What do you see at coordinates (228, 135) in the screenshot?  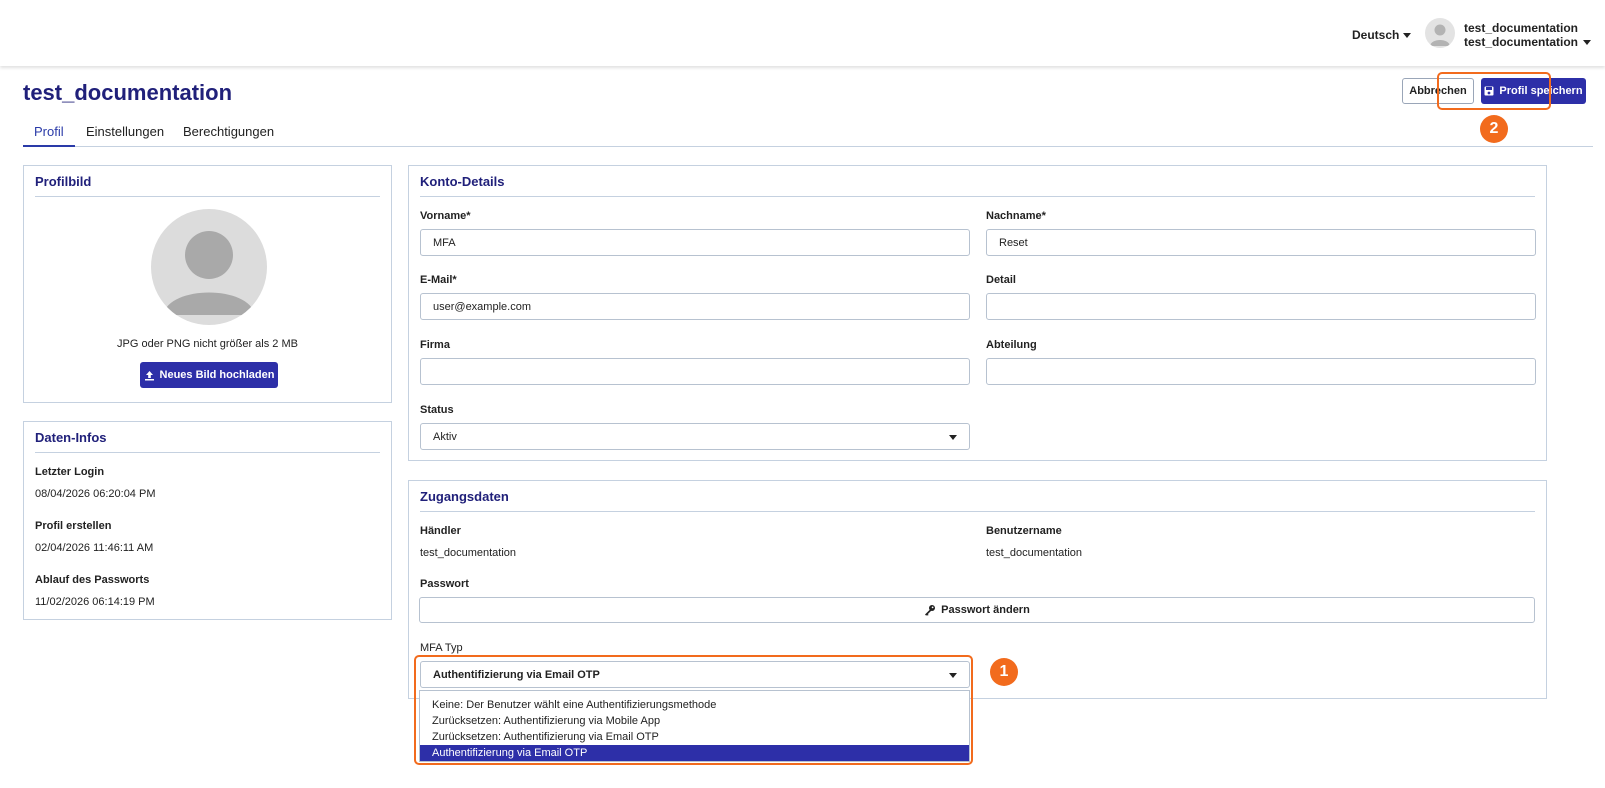 I see `tab-berechtigungen: Berechtigungen` at bounding box center [228, 135].